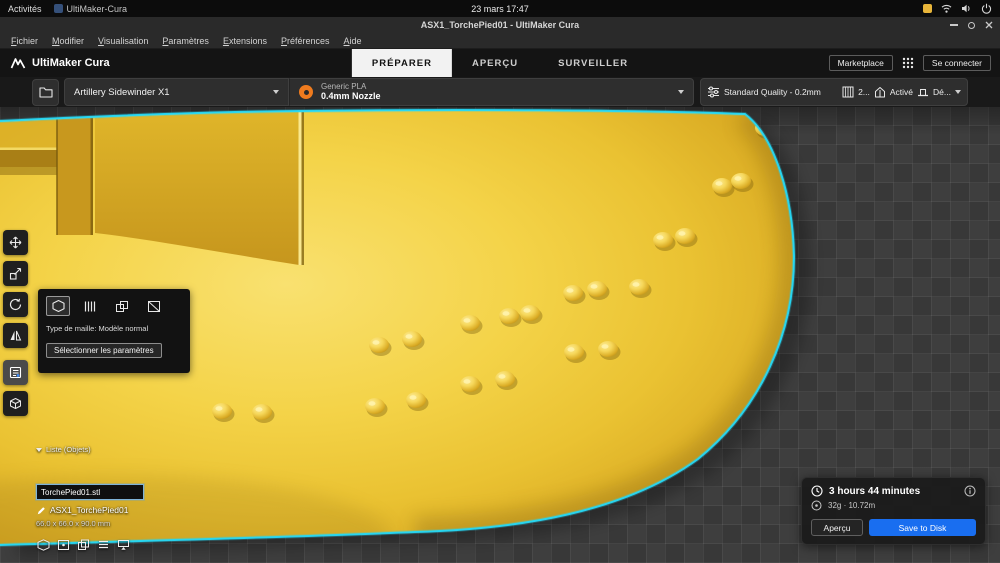 The height and width of the screenshot is (563, 1000). Describe the element at coordinates (123, 545) in the screenshot. I see `arrange-models-icon` at that location.